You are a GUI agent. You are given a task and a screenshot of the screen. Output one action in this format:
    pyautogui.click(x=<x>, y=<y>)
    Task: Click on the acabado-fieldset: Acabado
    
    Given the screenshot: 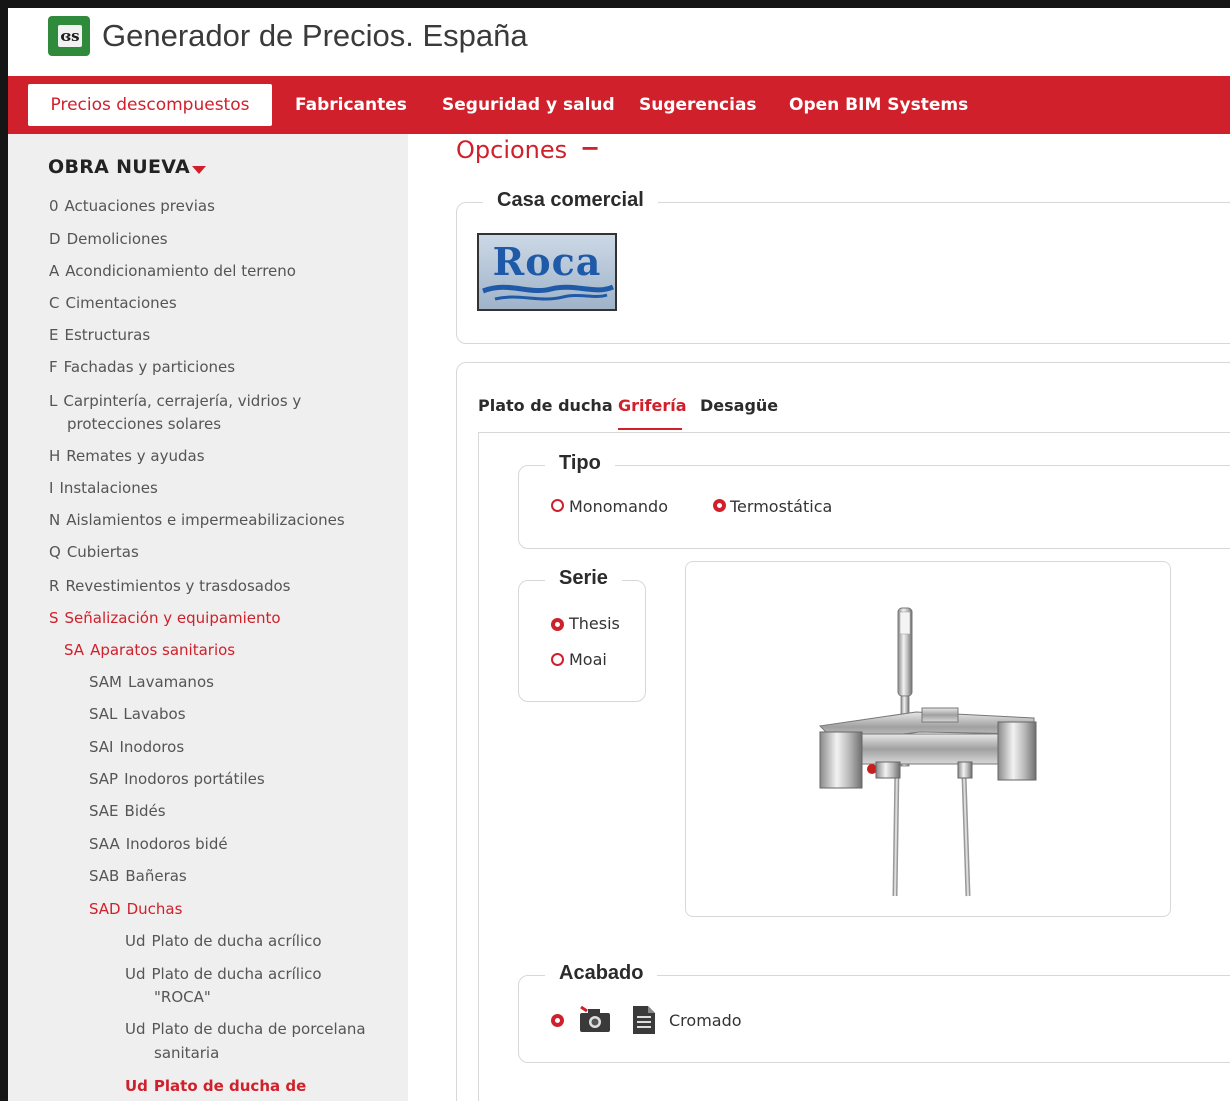 What is the action you would take?
    pyautogui.click(x=874, y=1012)
    